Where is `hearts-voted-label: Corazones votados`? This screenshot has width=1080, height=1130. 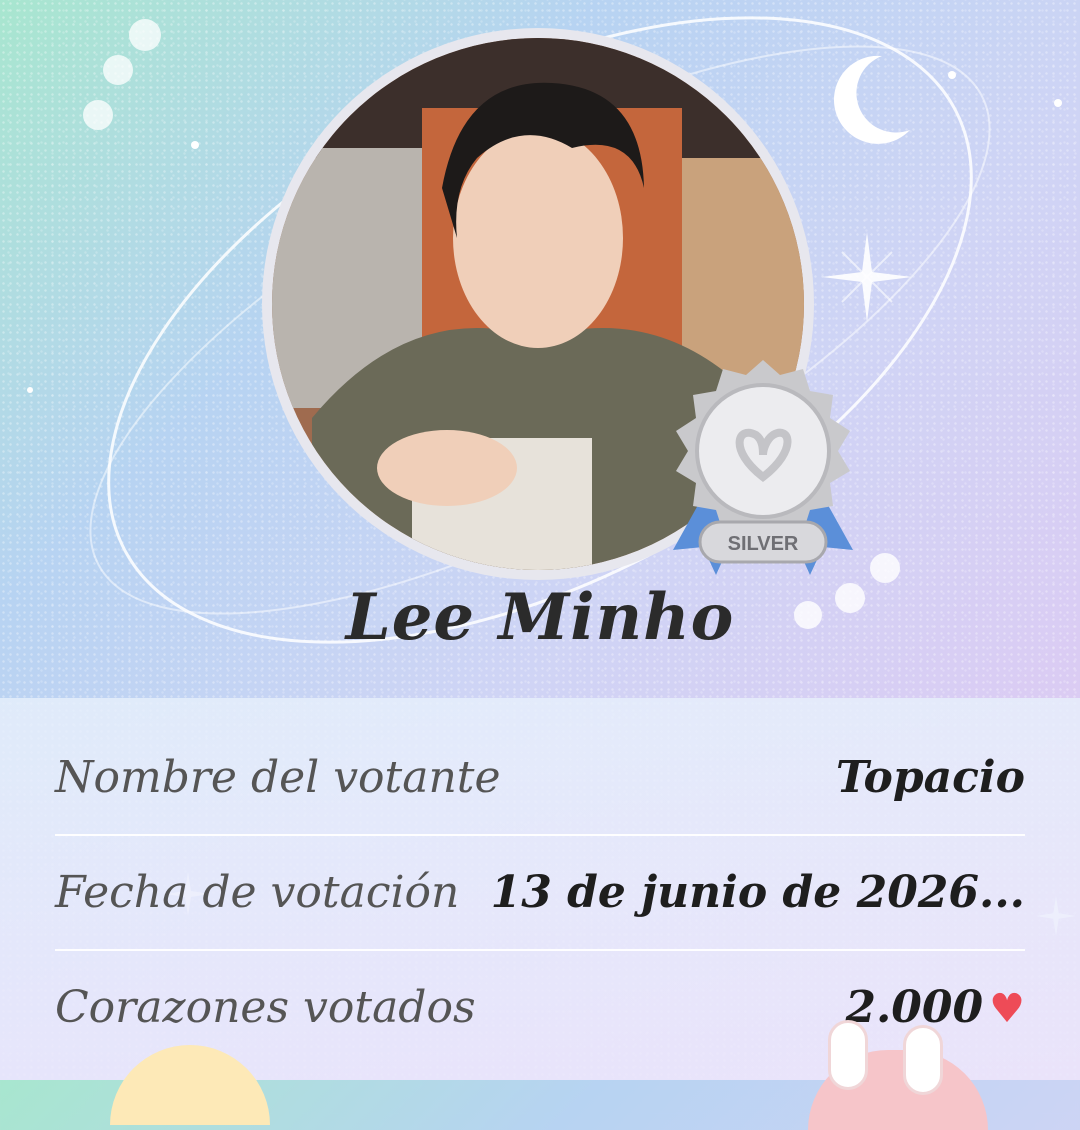
hearts-voted-label: Corazones votados is located at coordinates (265, 1007).